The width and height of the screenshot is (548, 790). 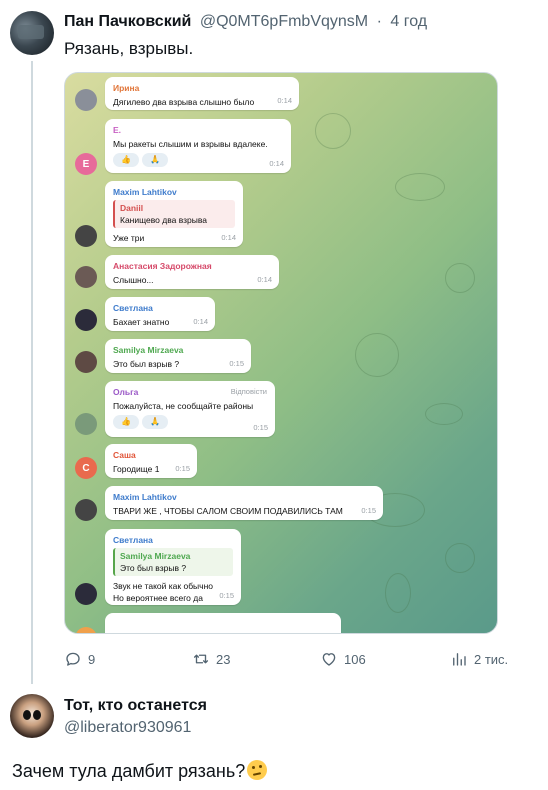 I want to click on message-text-line: Звук не такой как обычно, so click(x=163, y=586).